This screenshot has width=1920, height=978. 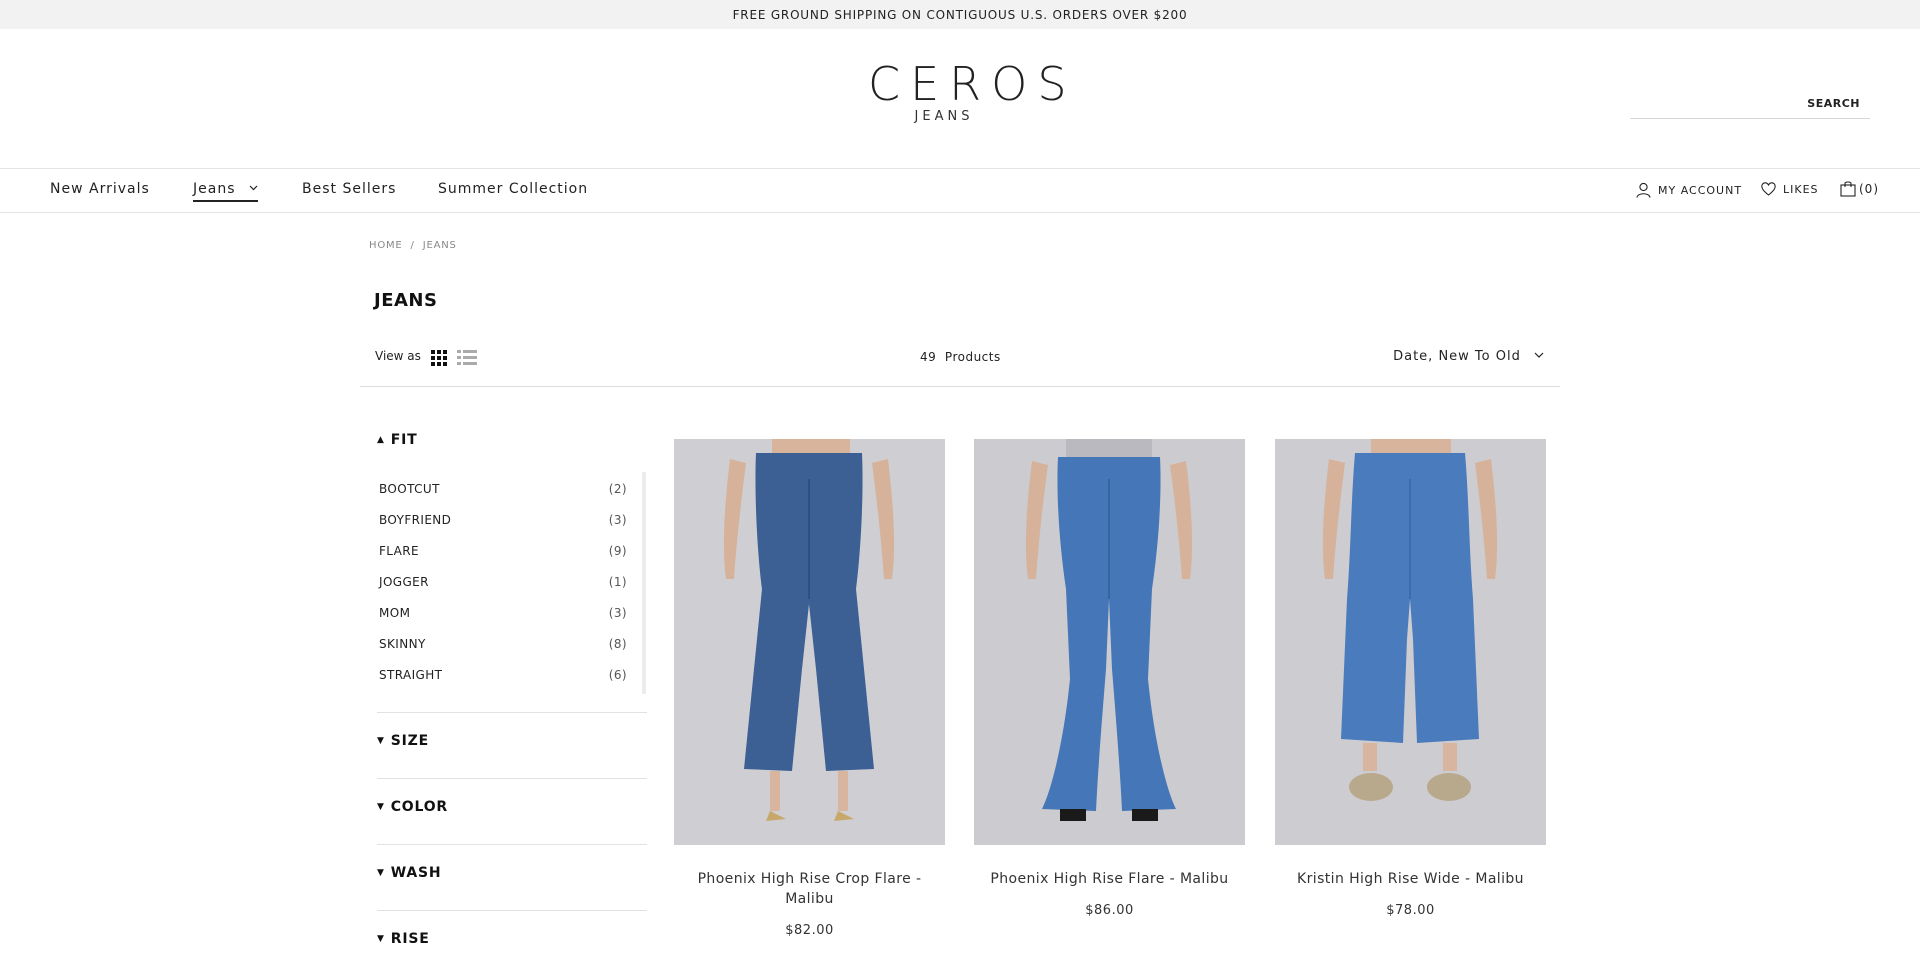 I want to click on breadcrumb-home: HOME, so click(x=386, y=245).